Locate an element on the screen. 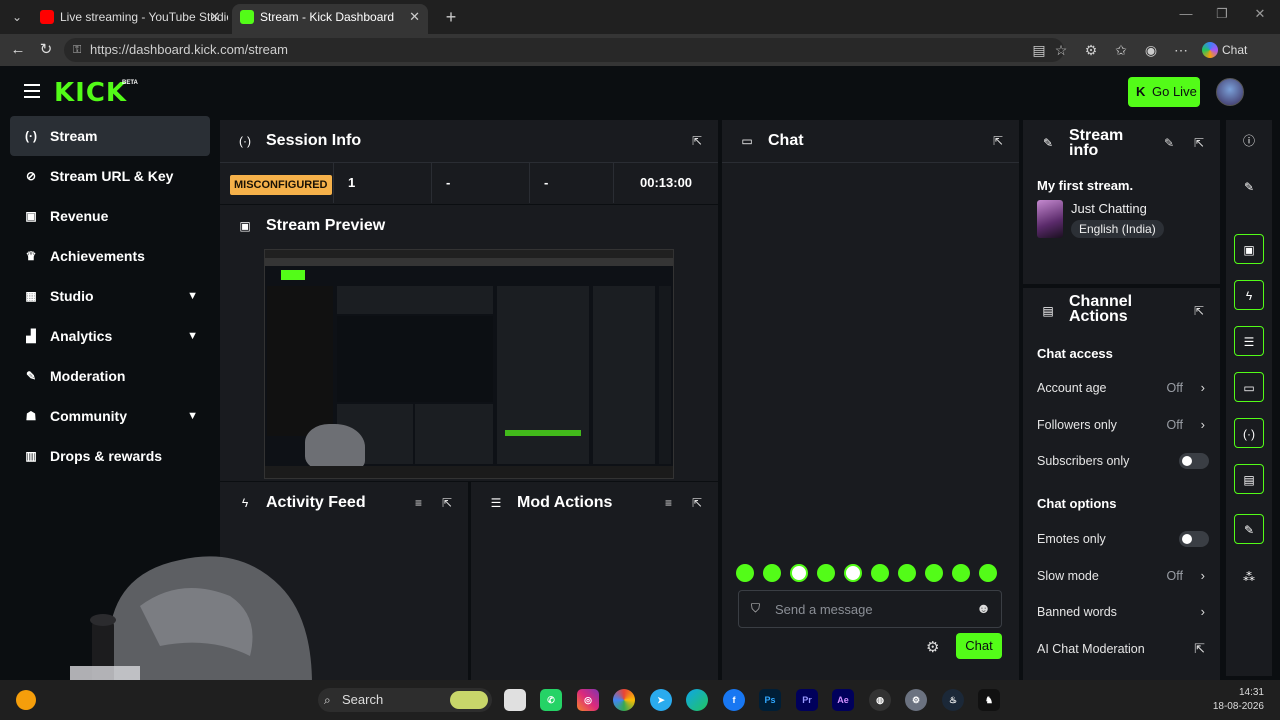  chat-message-input is located at coordinates (870, 609).